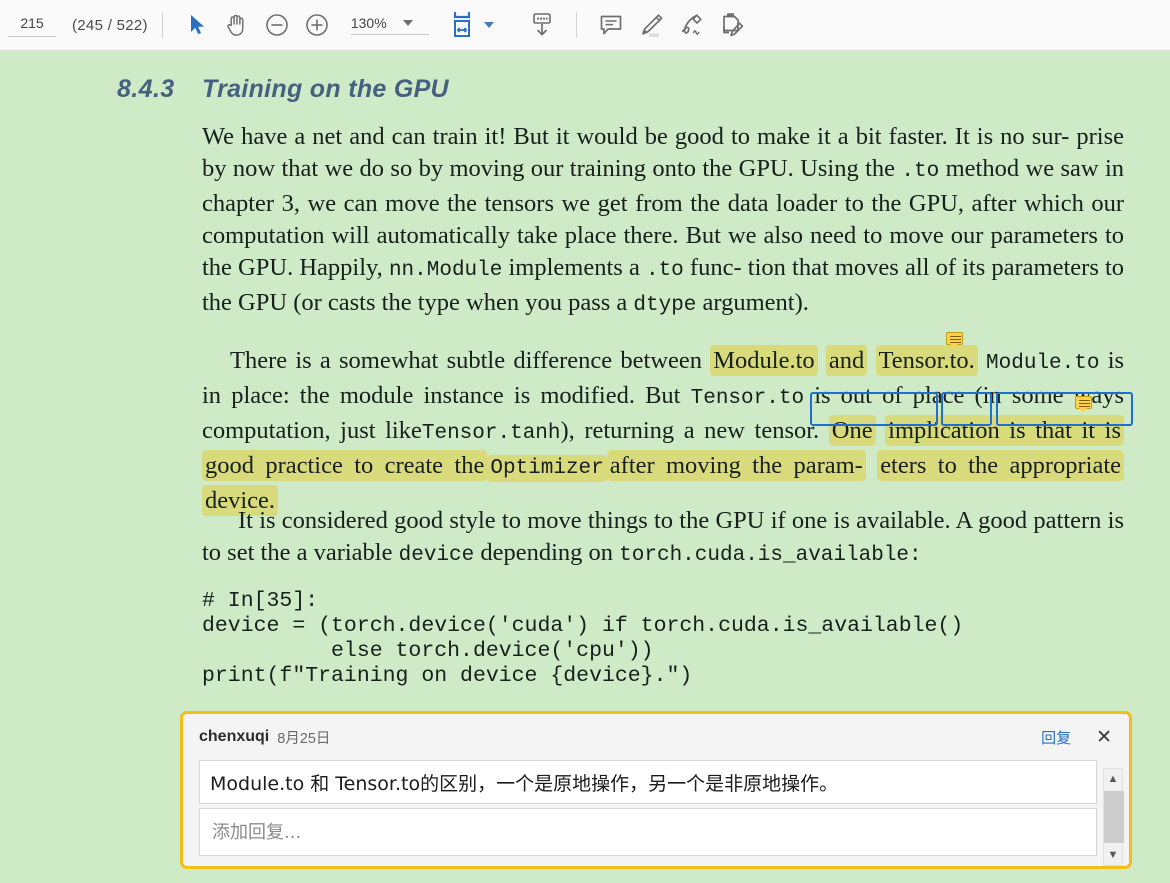 This screenshot has width=1170, height=883. I want to click on p2-code-moduleto: Module.to, so click(1043, 363).